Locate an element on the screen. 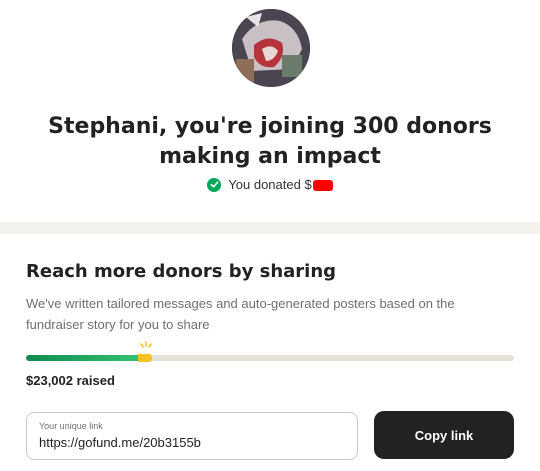 The image size is (540, 471). section-divider is located at coordinates (270, 228).